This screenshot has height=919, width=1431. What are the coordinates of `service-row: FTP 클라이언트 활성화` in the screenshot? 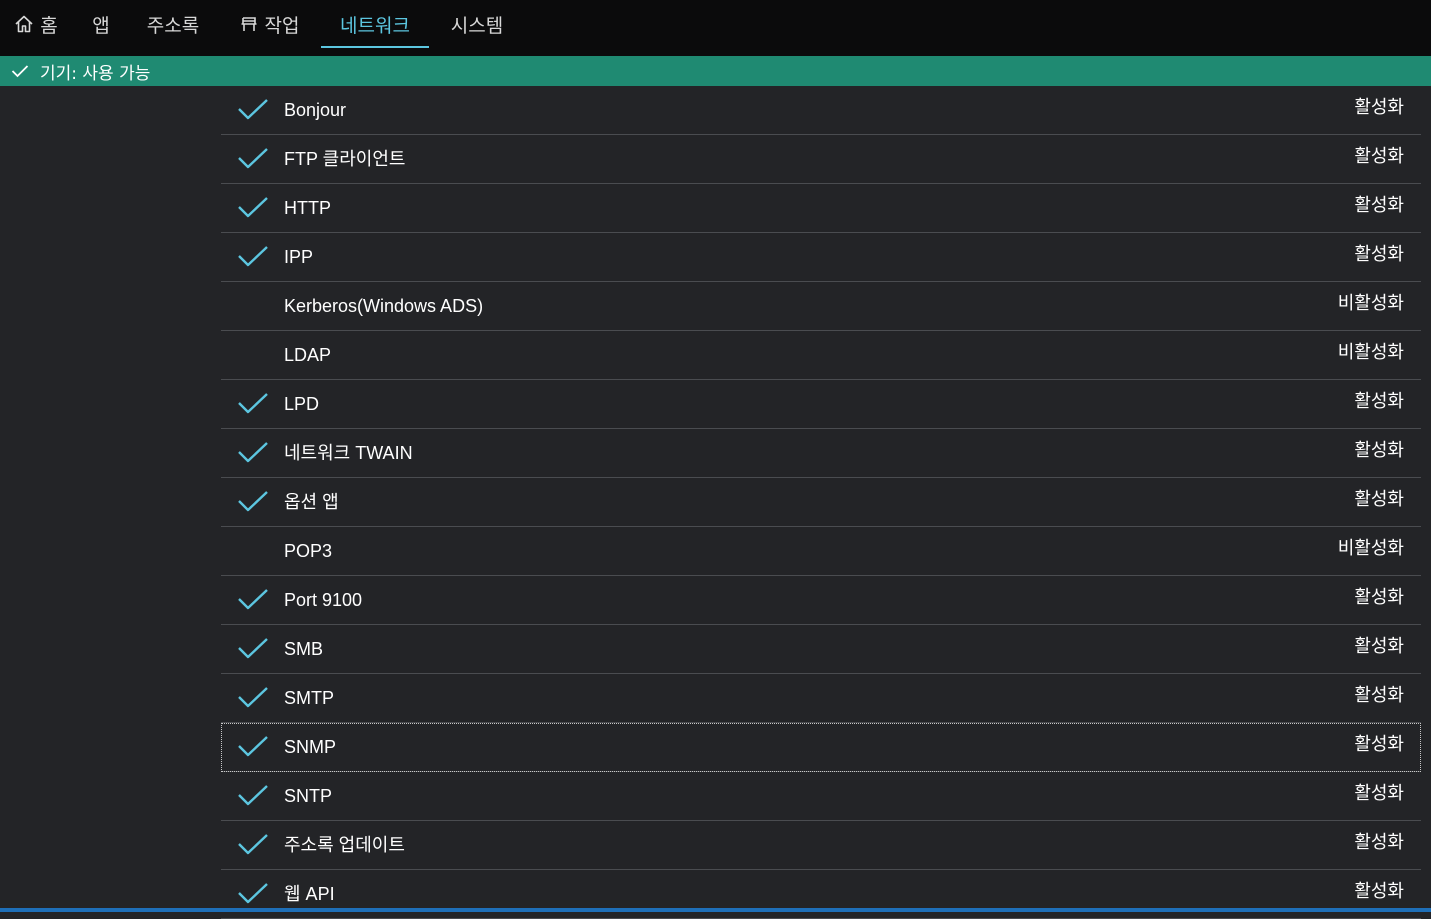 It's located at (821, 159).